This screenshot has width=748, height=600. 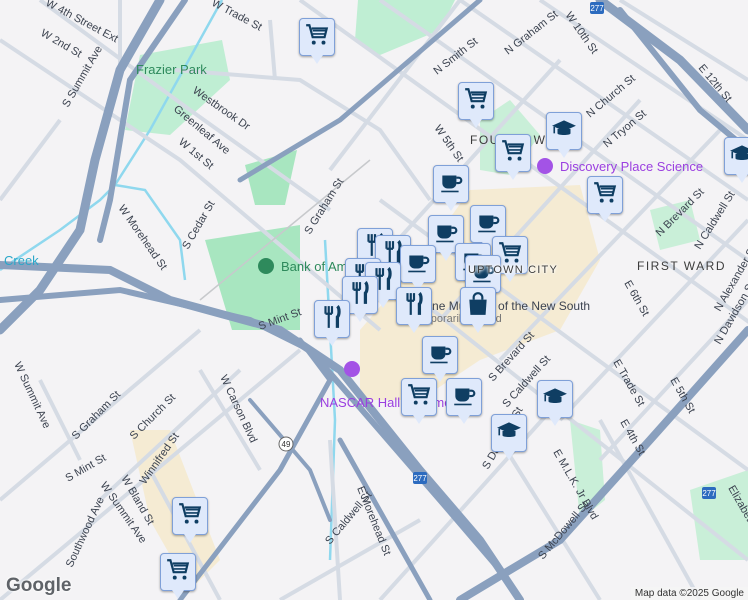 I want to click on google-logo: Google, so click(x=39, y=585).